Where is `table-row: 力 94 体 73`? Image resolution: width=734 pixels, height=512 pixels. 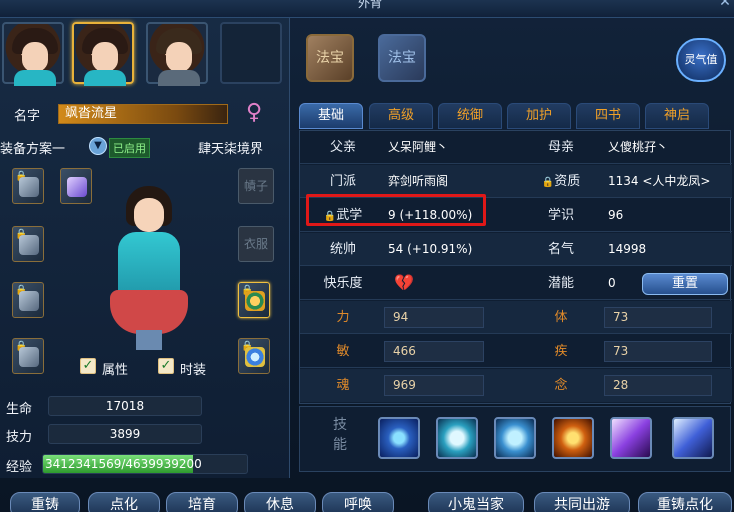
table-row: 力 94 体 73 is located at coordinates (516, 317).